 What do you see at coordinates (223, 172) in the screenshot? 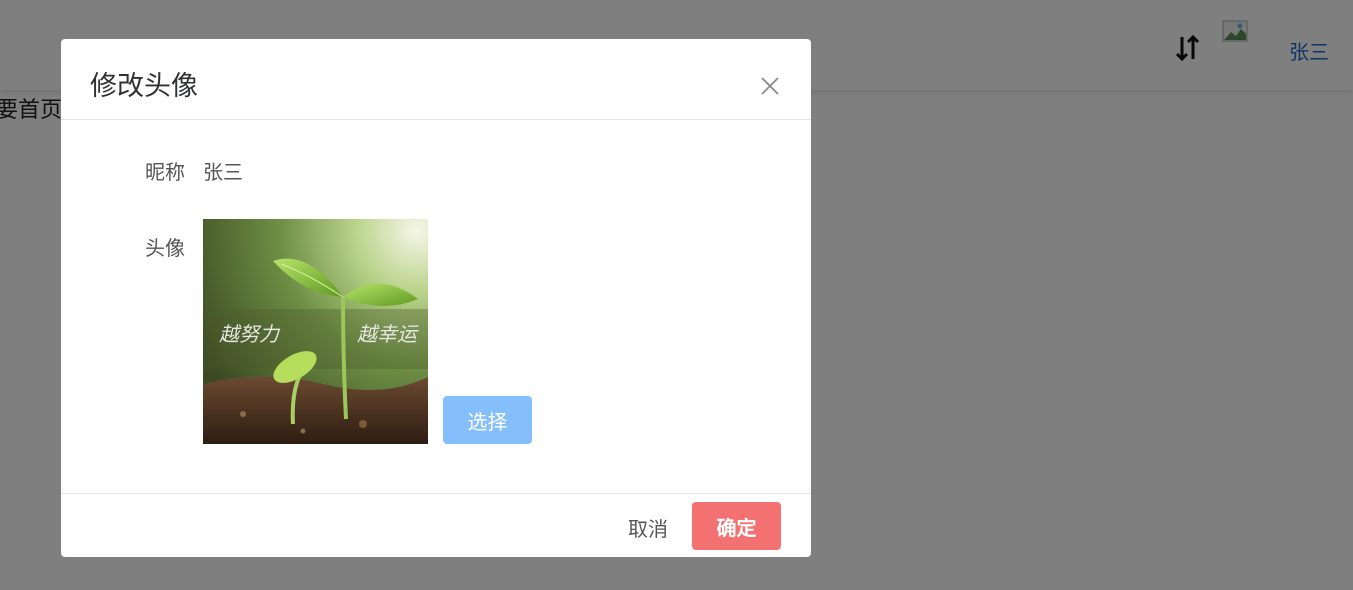
I see `nickname-value: 张三` at bounding box center [223, 172].